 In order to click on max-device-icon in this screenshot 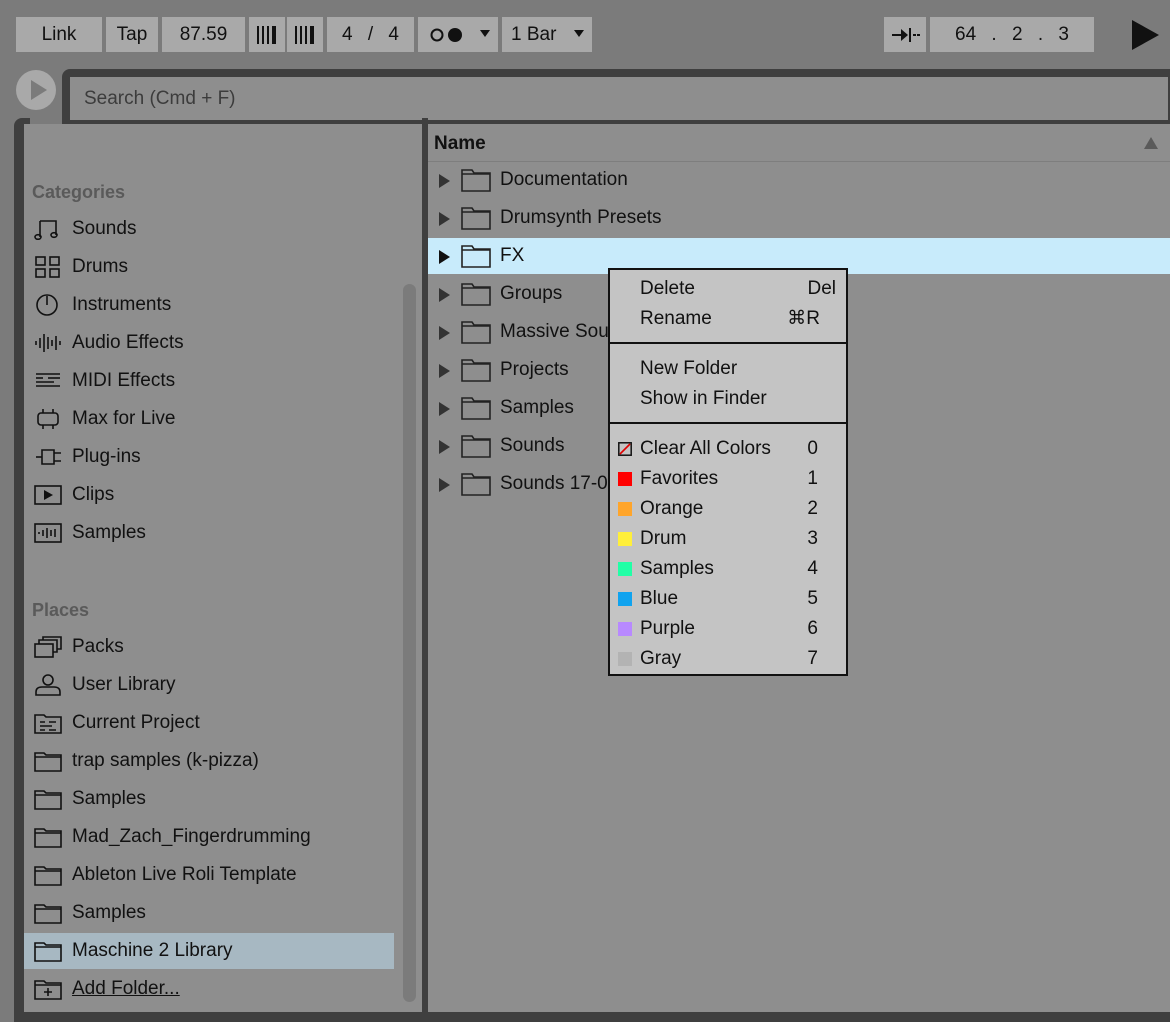, I will do `click(48, 419)`.